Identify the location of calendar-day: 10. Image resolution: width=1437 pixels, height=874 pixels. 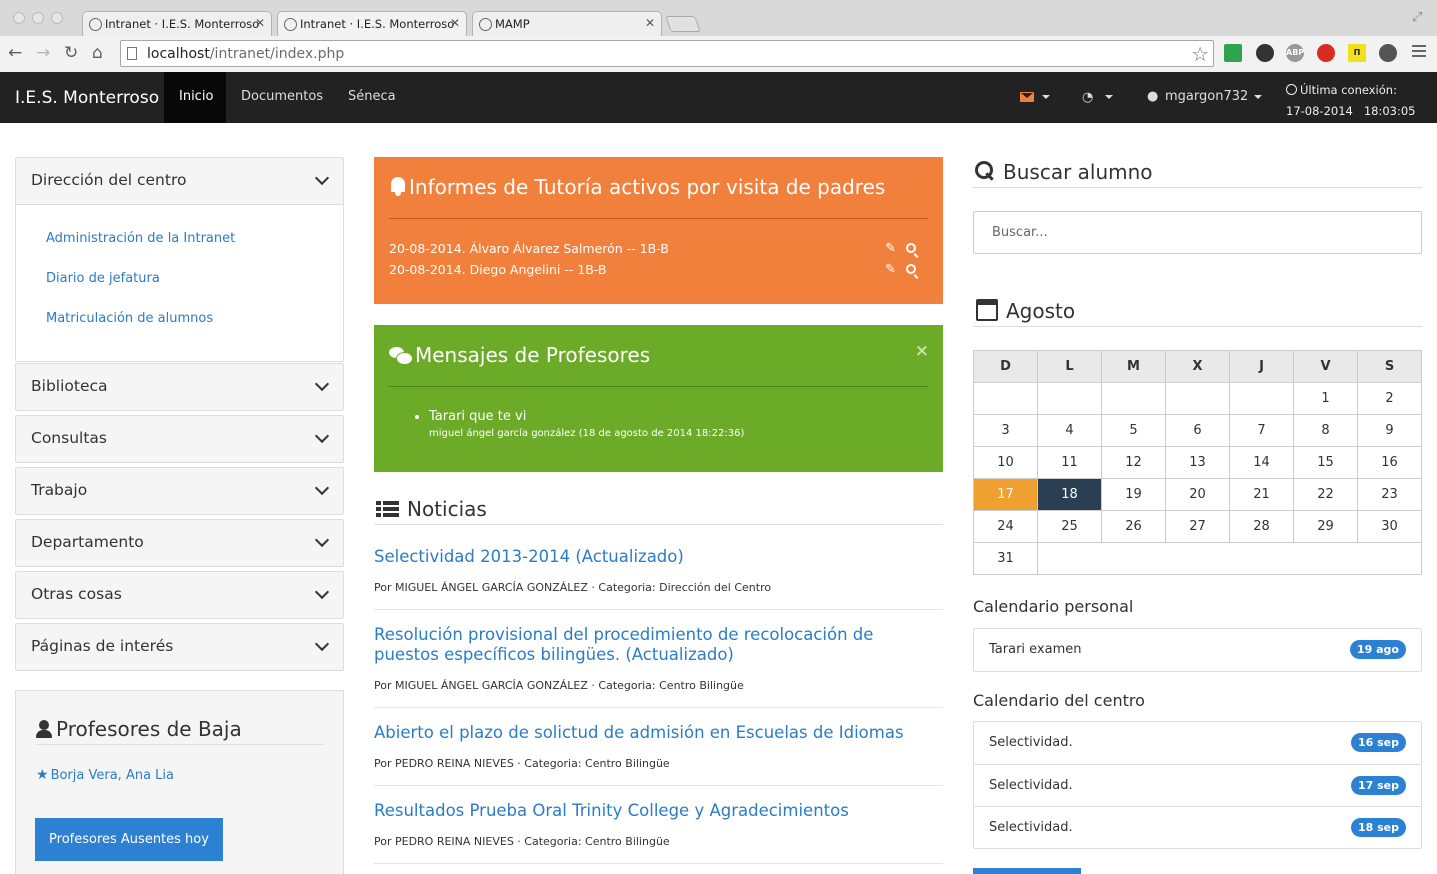
(1005, 462).